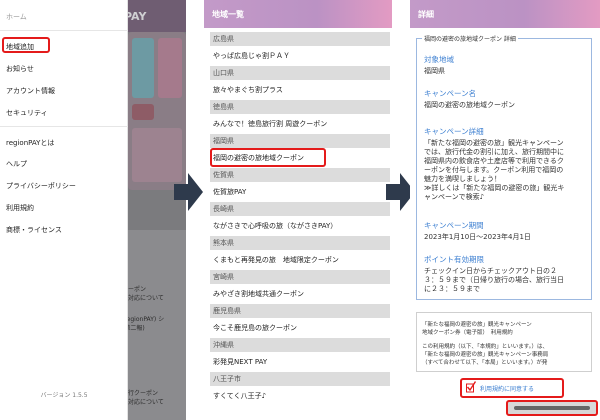 The image size is (600, 420). Describe the element at coordinates (470, 38) in the screenshot. I see `detail-box-title: 福岡の避密の旅地域クーポン 詳細` at that location.